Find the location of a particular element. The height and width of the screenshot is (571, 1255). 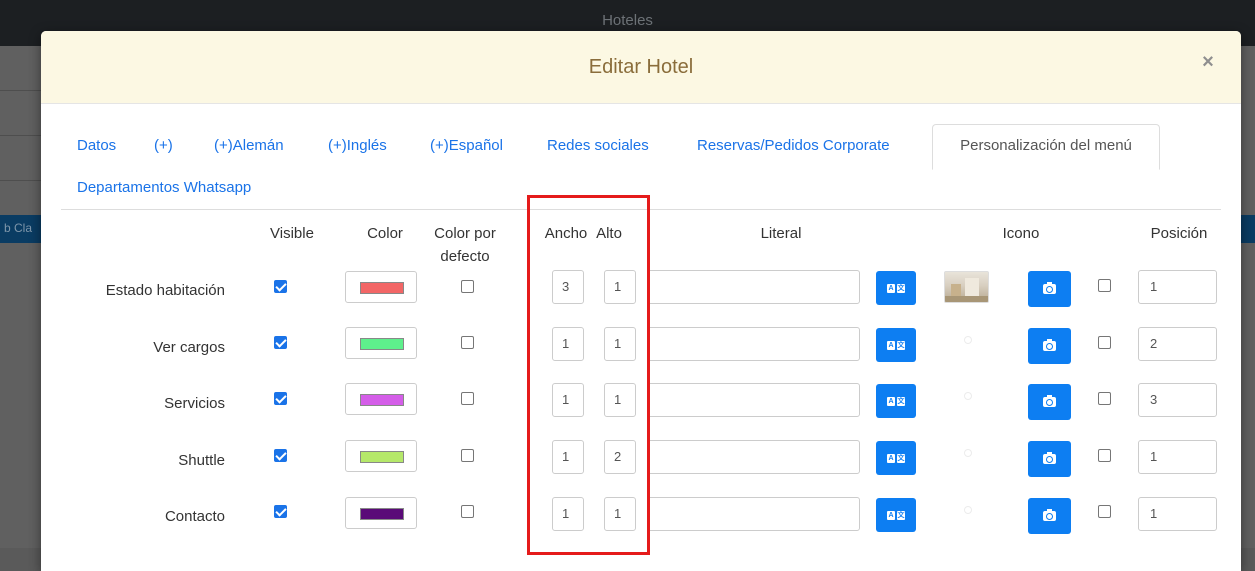

modal-title: Editar Hotel is located at coordinates (641, 67).